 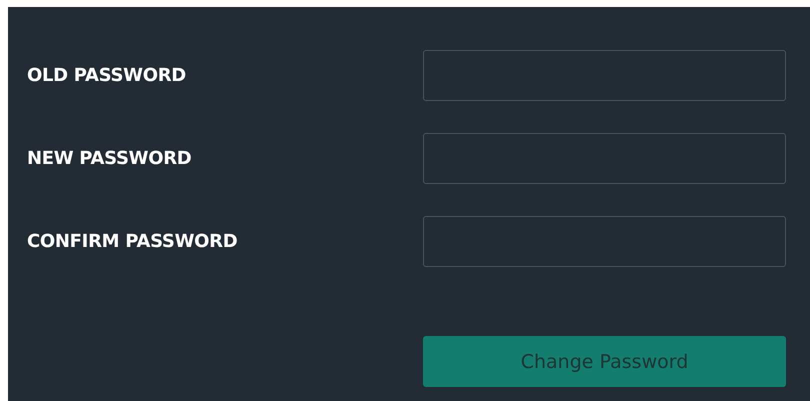 What do you see at coordinates (106, 75) in the screenshot?
I see `field-label: OLD PASSWORD` at bounding box center [106, 75].